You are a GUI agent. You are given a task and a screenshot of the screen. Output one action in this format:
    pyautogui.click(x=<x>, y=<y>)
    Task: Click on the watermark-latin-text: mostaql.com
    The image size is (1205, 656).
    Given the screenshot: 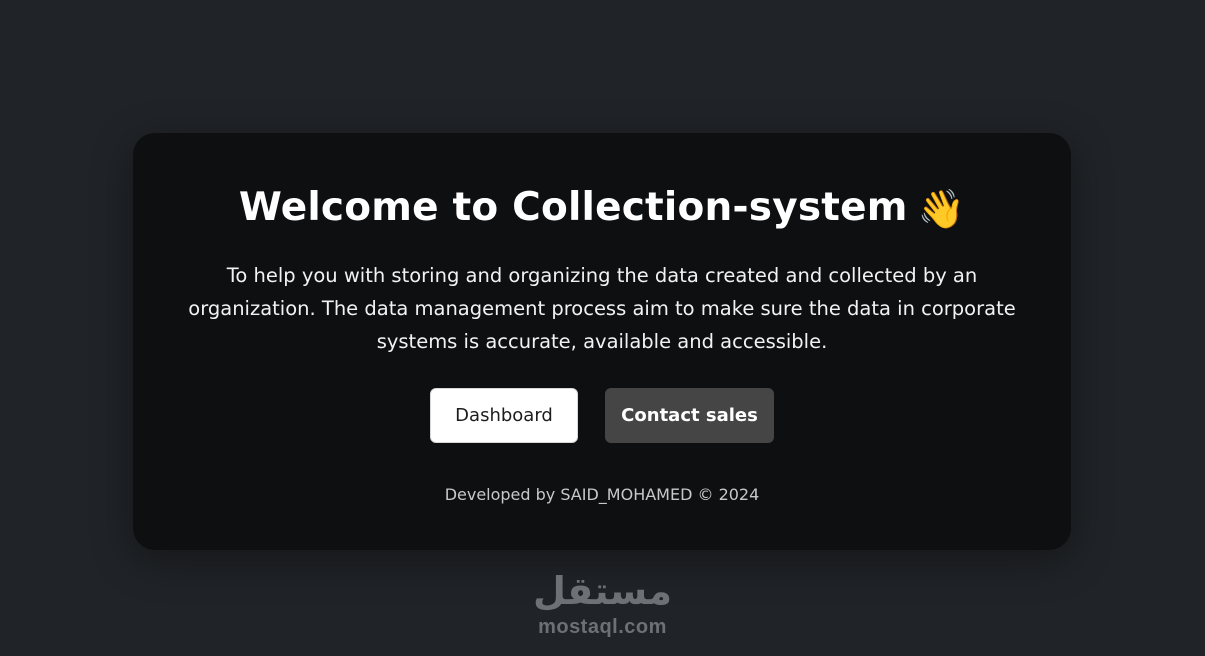 What is the action you would take?
    pyautogui.click(x=602, y=627)
    